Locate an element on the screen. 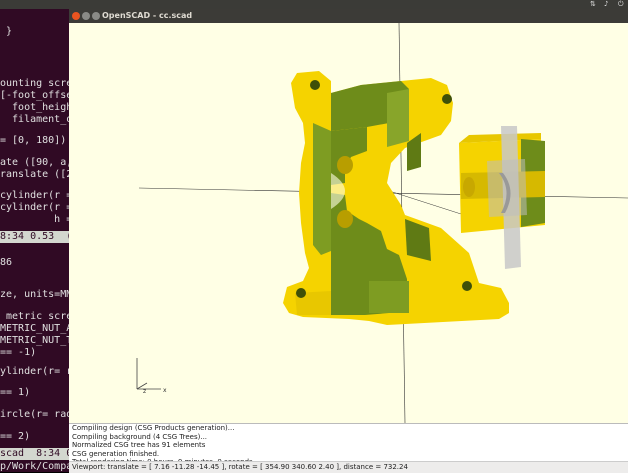 Image resolution: width=628 pixels, height=473 pixels. terminal-status-text-2: scad 8:34 0. is located at coordinates (39, 453).